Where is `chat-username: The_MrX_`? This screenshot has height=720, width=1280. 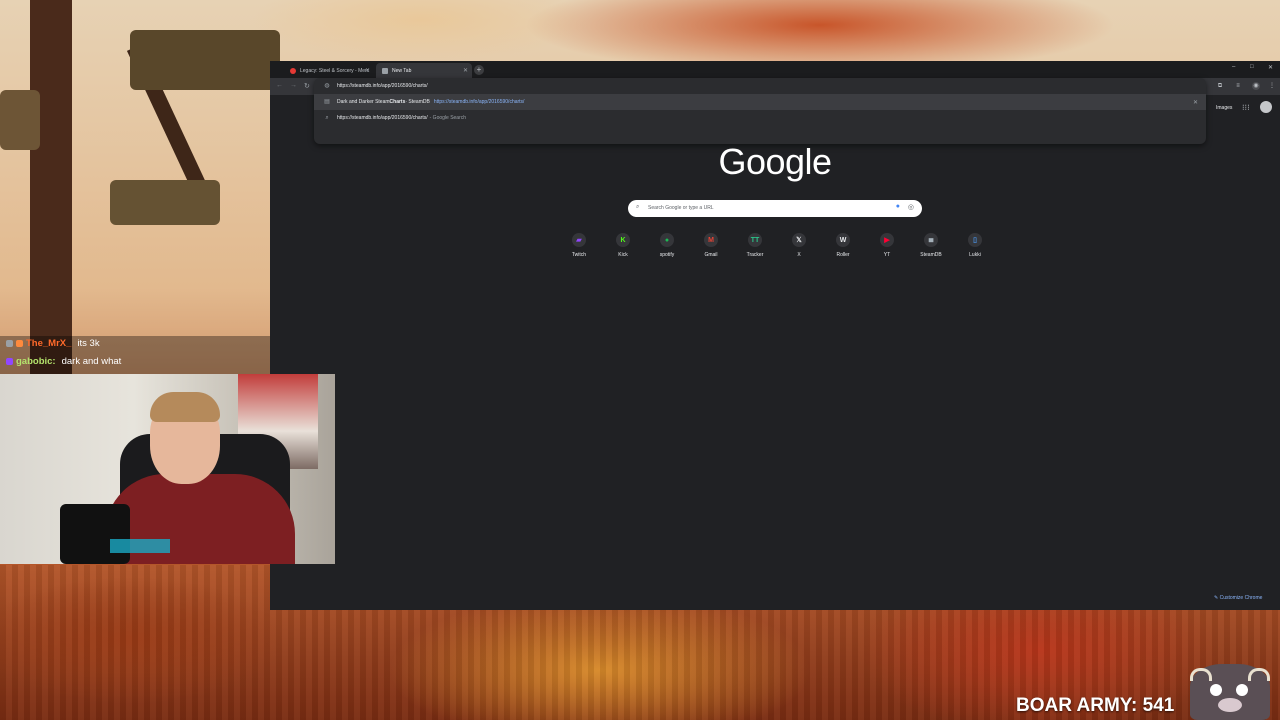
chat-username: The_MrX_ is located at coordinates (49, 343).